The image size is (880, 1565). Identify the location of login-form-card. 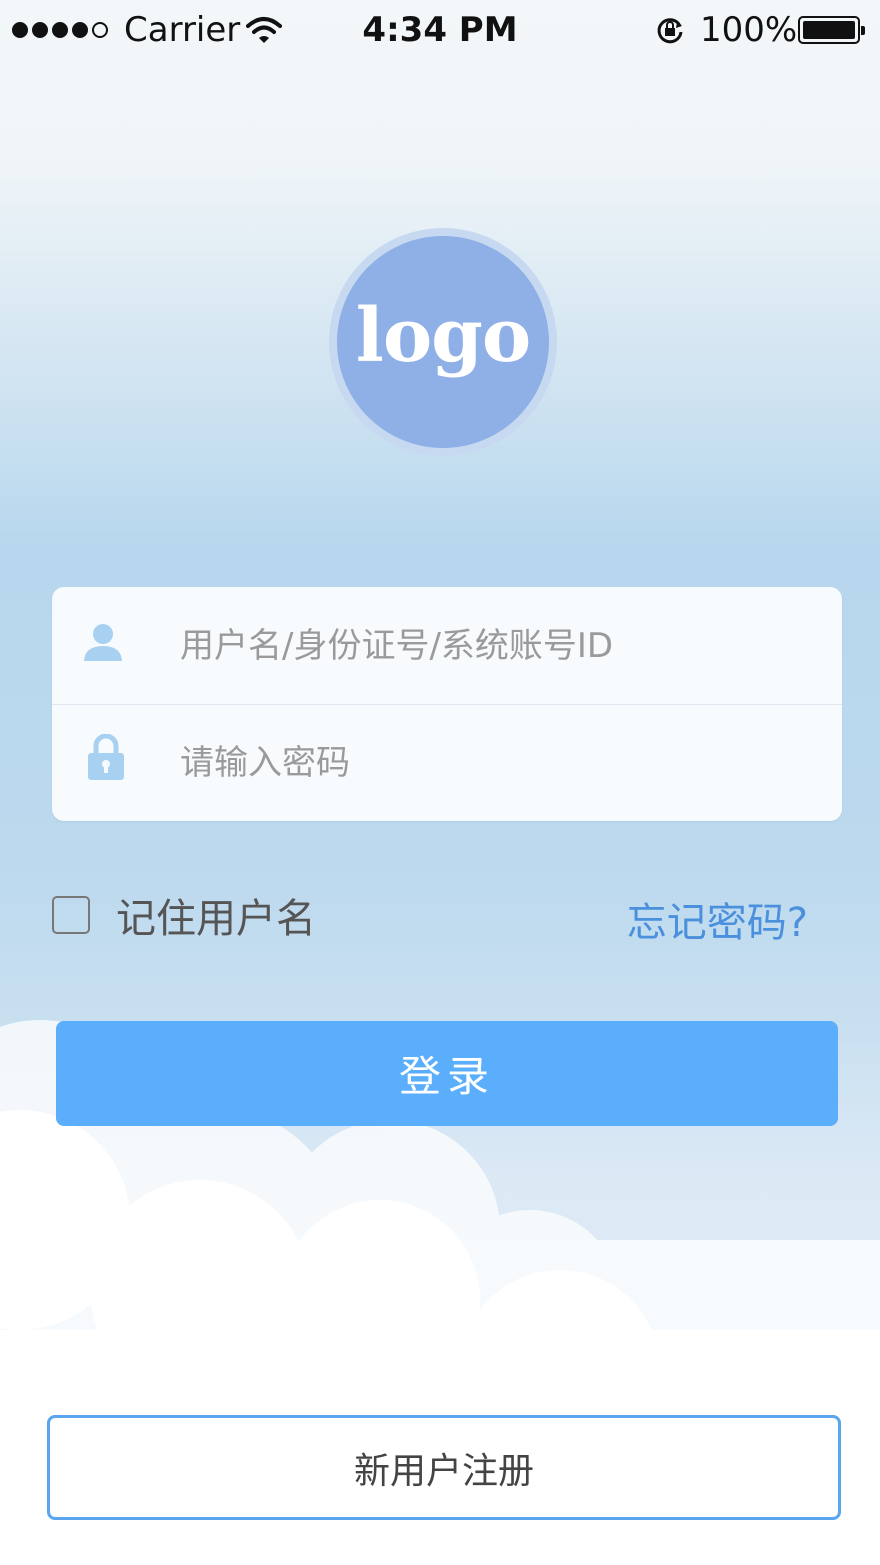
(447, 704).